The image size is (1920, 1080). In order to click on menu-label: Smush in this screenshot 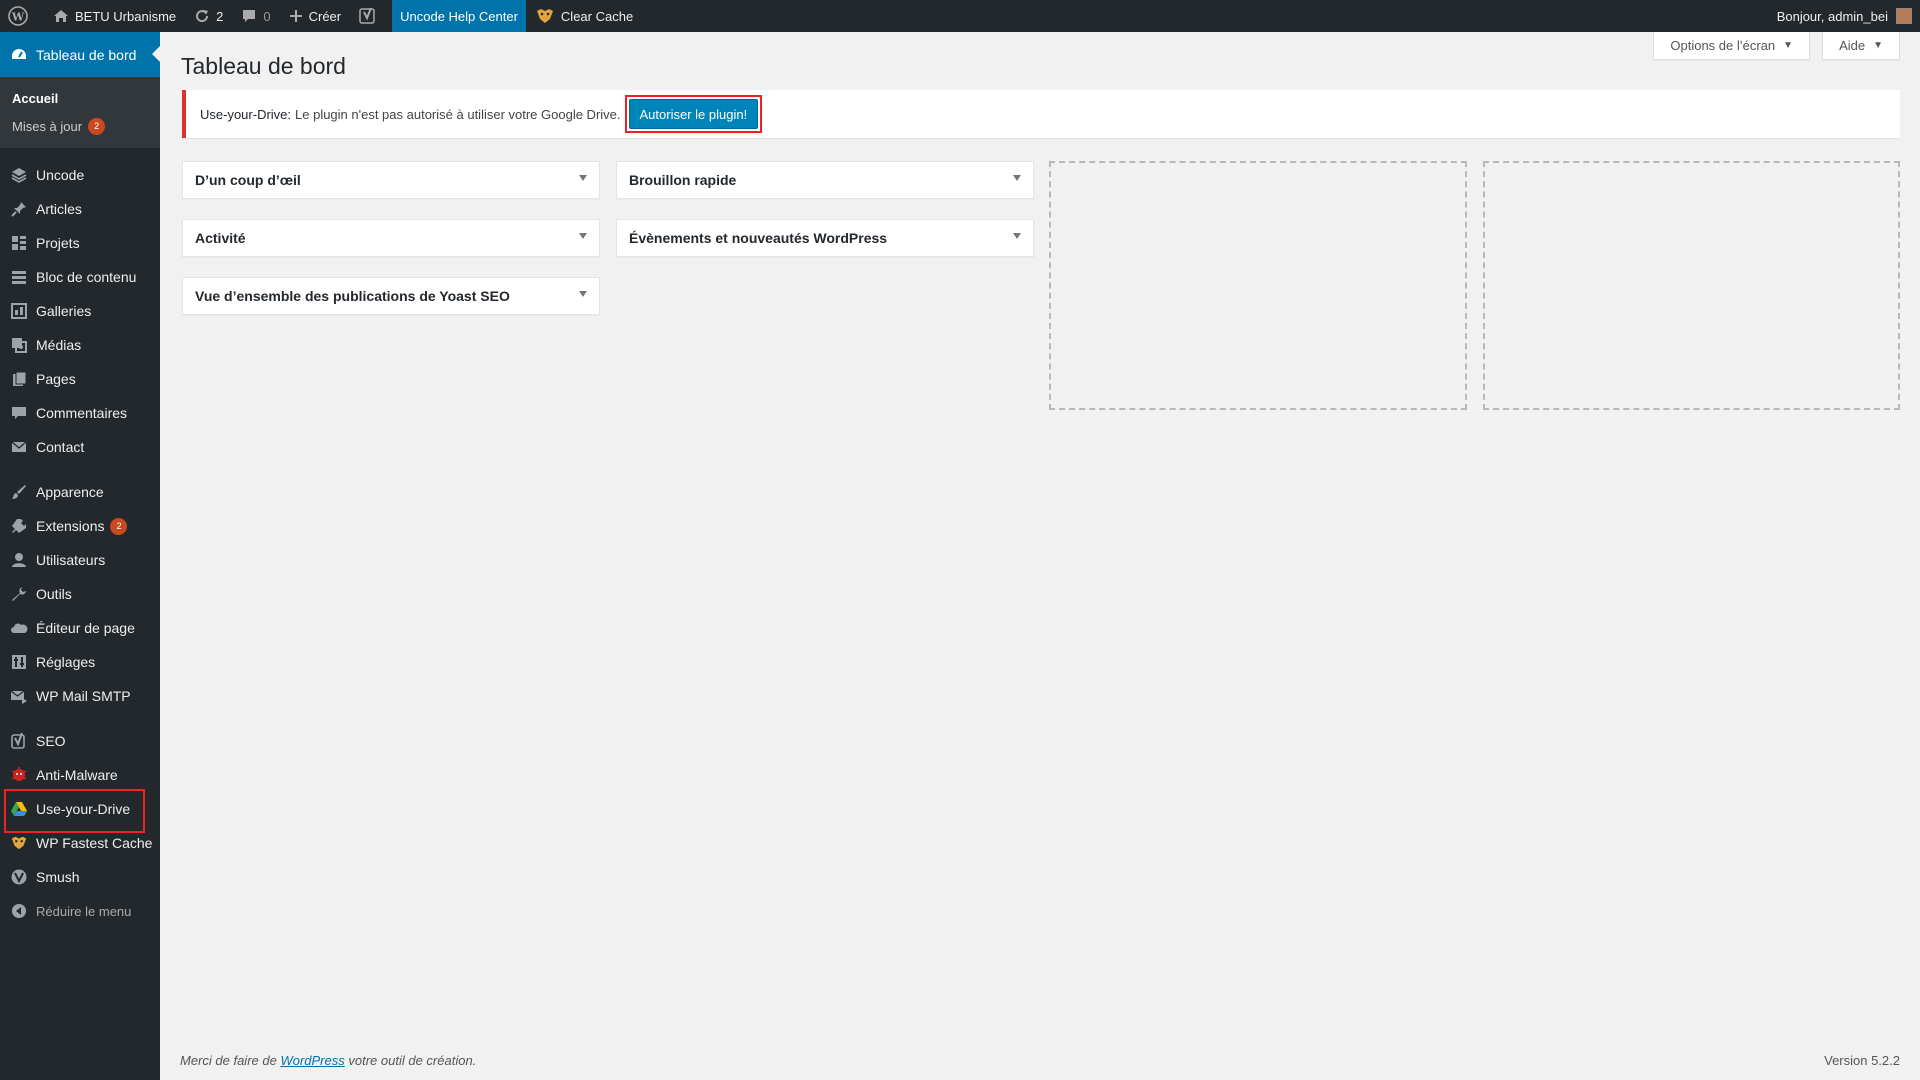, I will do `click(58, 877)`.